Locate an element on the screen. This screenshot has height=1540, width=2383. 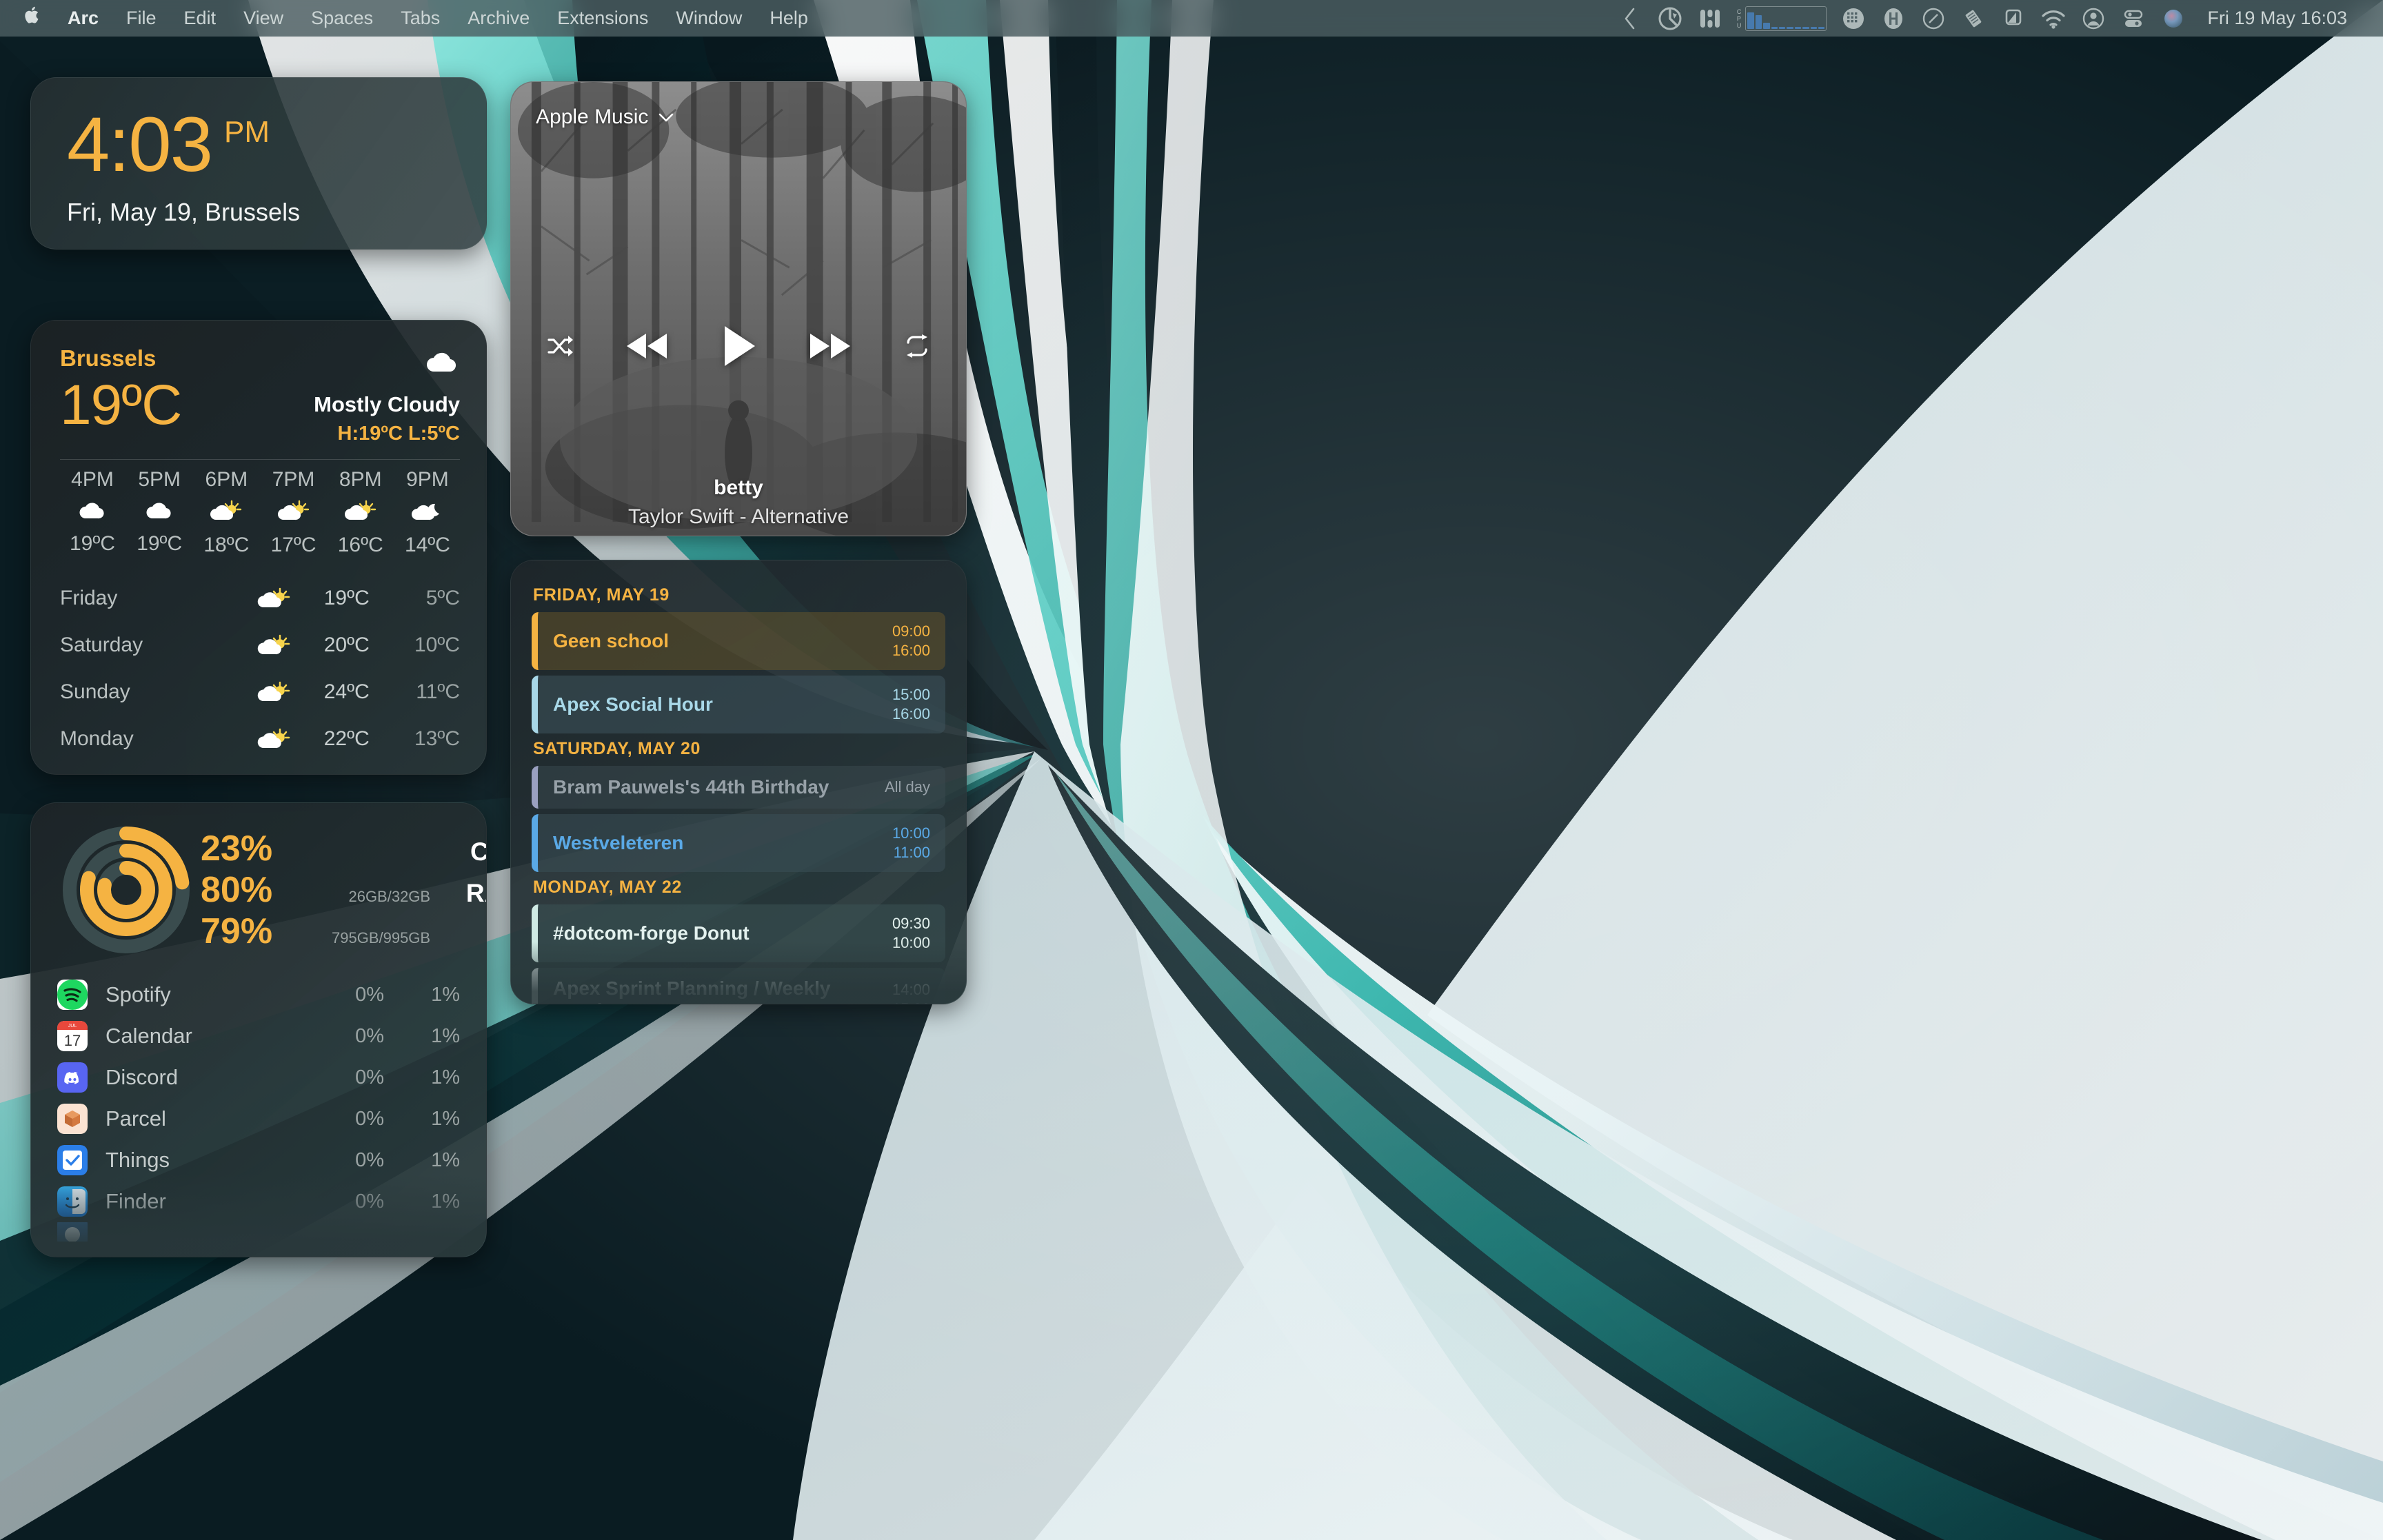
menu-item-view: View is located at coordinates (263, 19).